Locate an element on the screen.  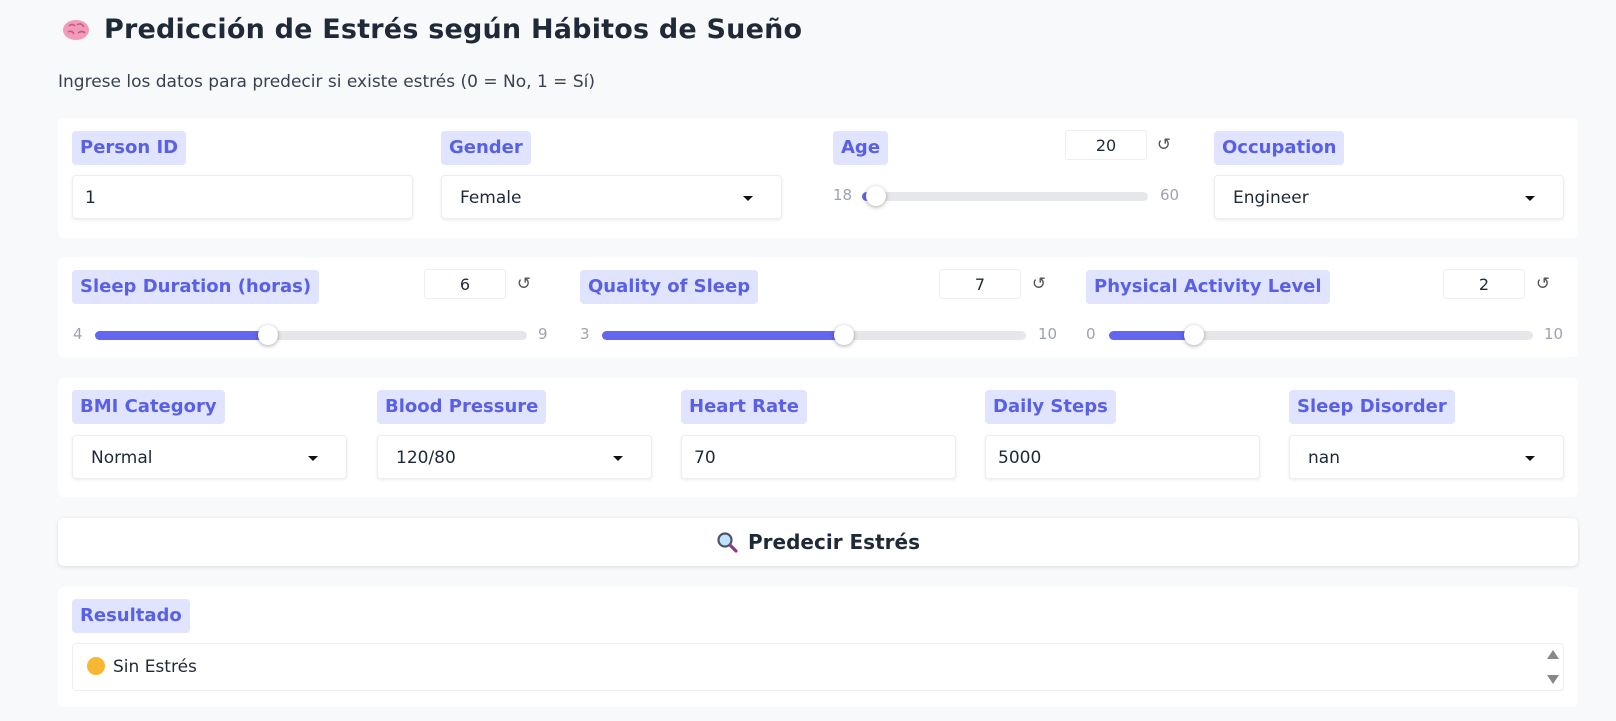
occupation-select: Engineer is located at coordinates (1389, 197).